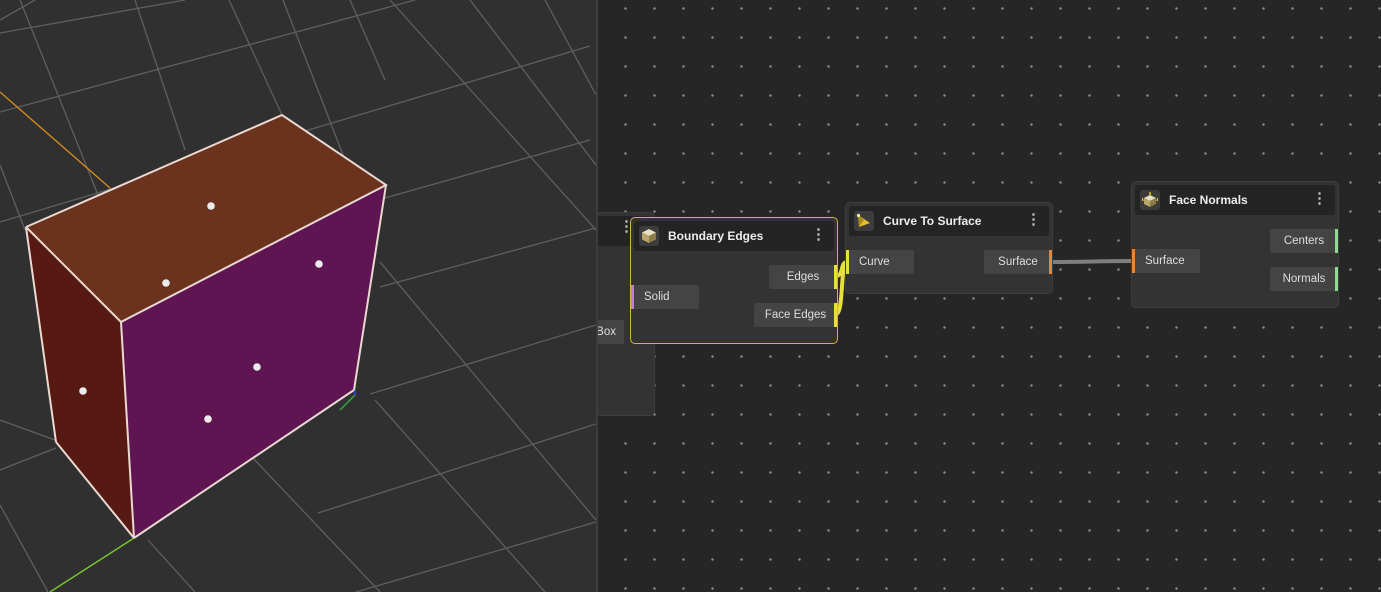 The width and height of the screenshot is (1381, 592). I want to click on wire-surface-to-surface, so click(1092, 261).